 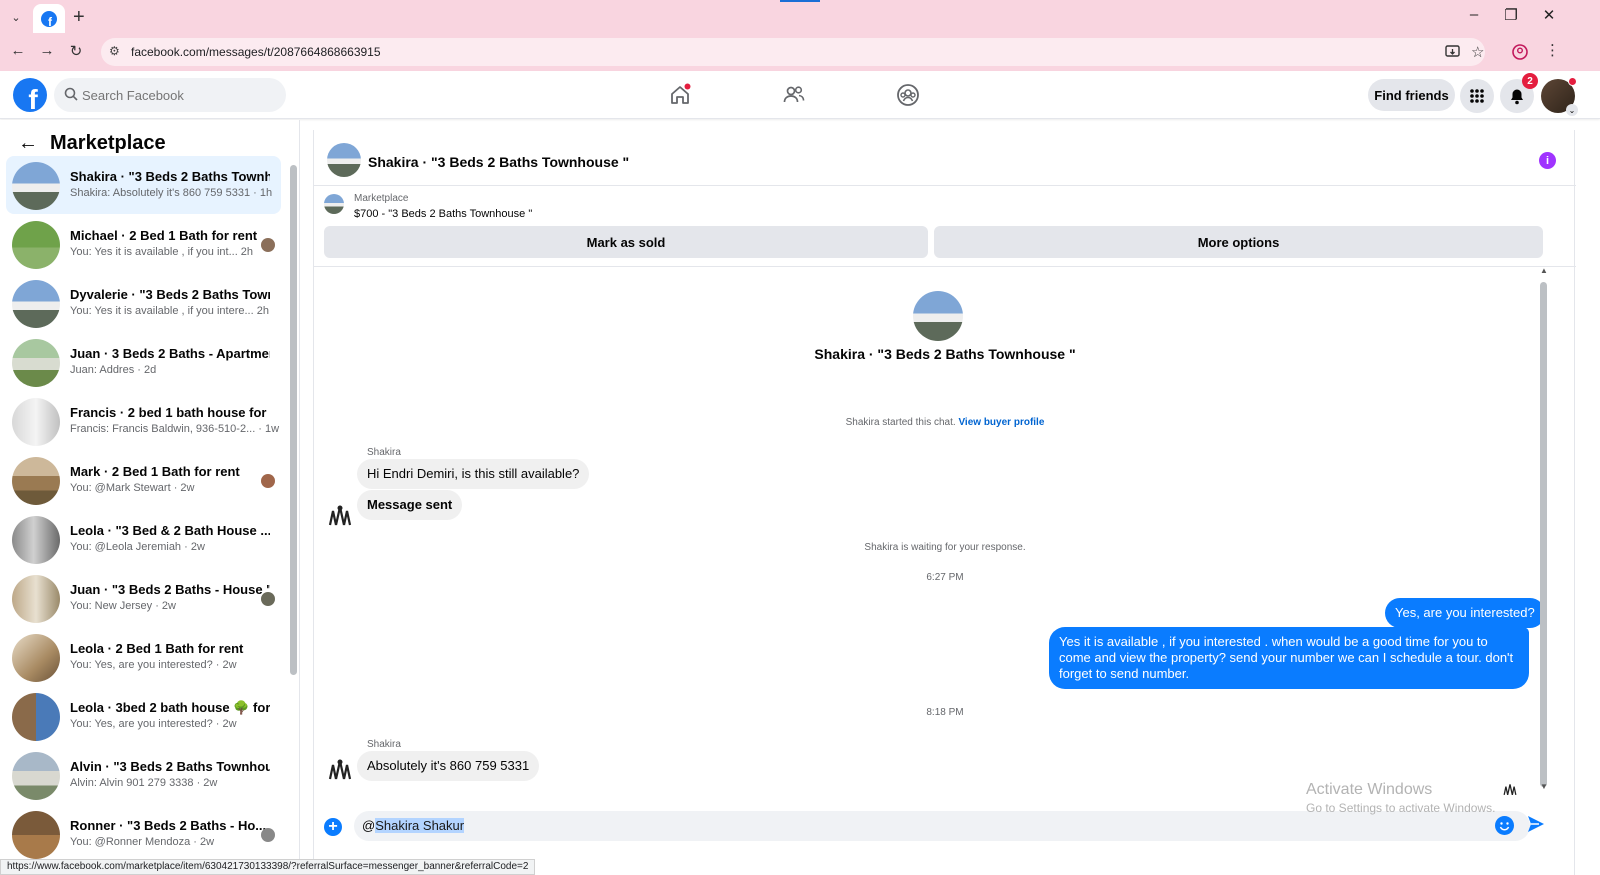 I want to click on groups-icon, so click(x=908, y=95).